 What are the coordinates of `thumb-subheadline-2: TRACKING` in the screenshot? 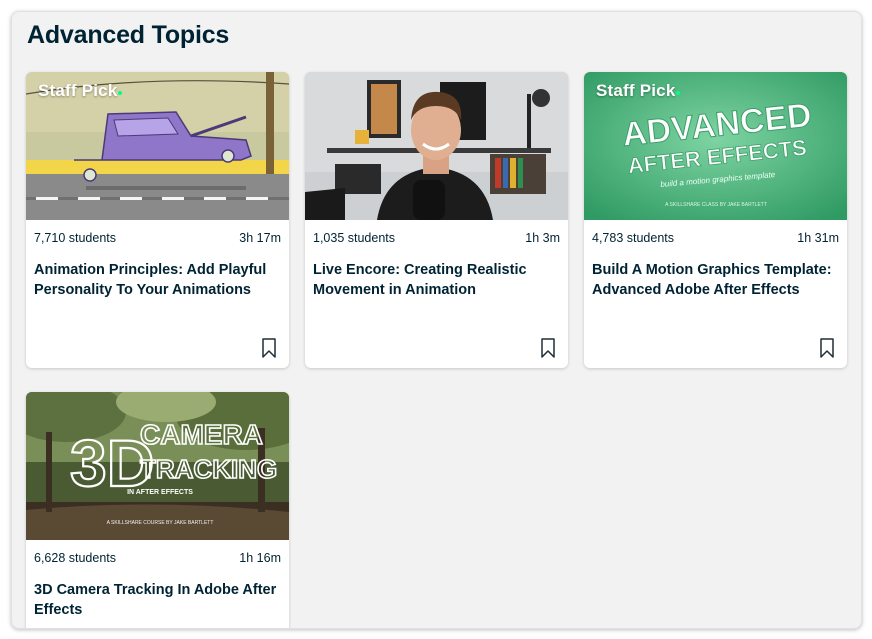 It's located at (208, 469).